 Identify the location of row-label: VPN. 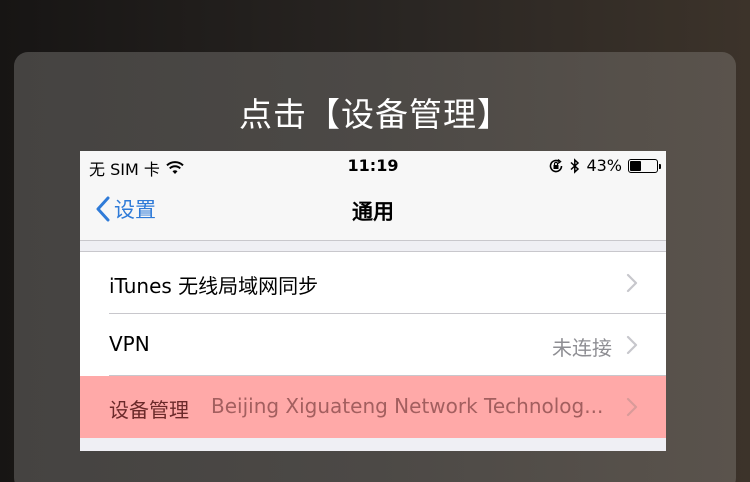
(129, 344).